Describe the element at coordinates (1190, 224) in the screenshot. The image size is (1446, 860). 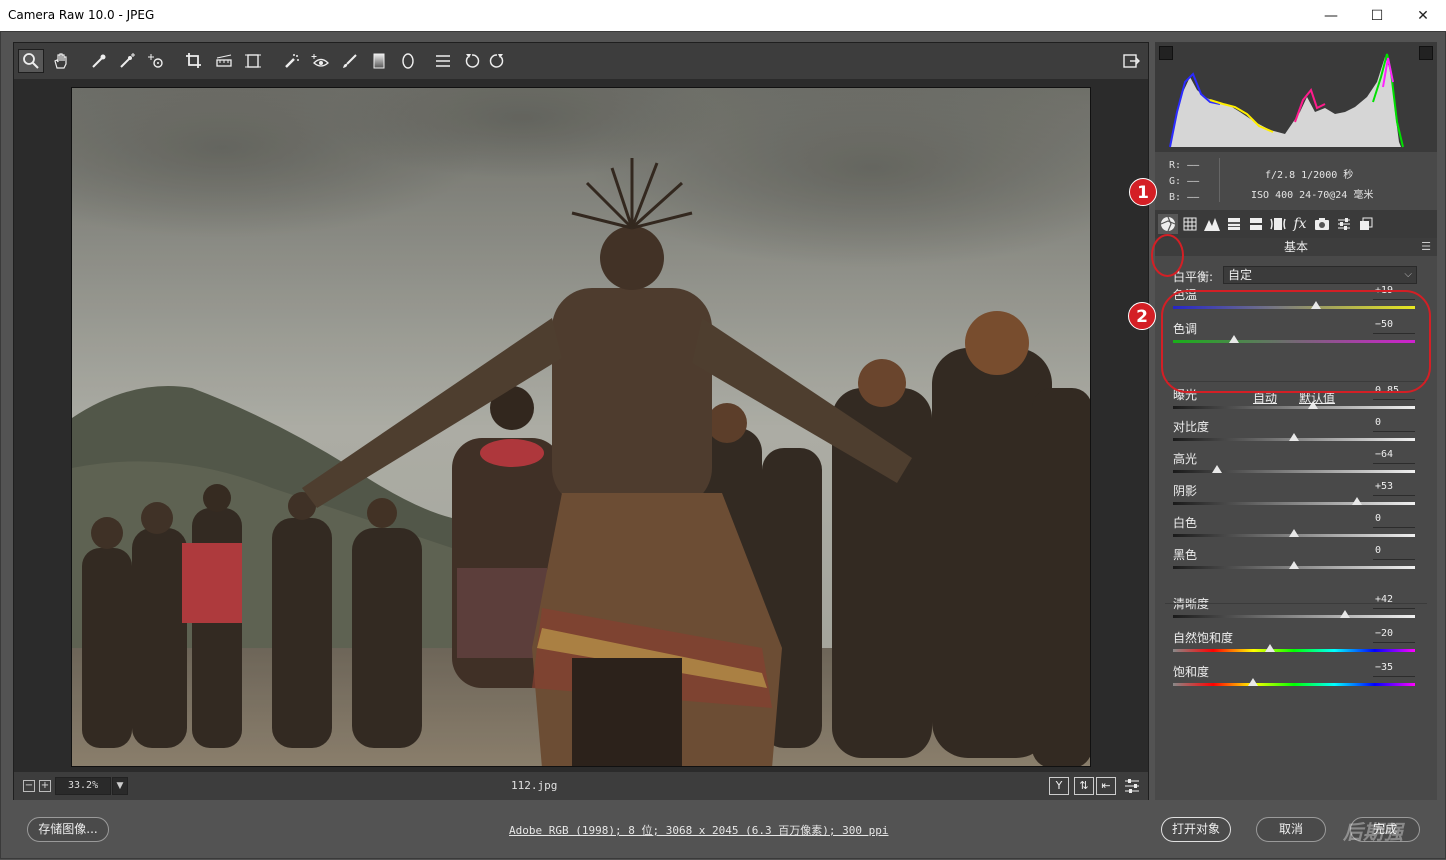
I see `tone-curve-tab-icon` at that location.